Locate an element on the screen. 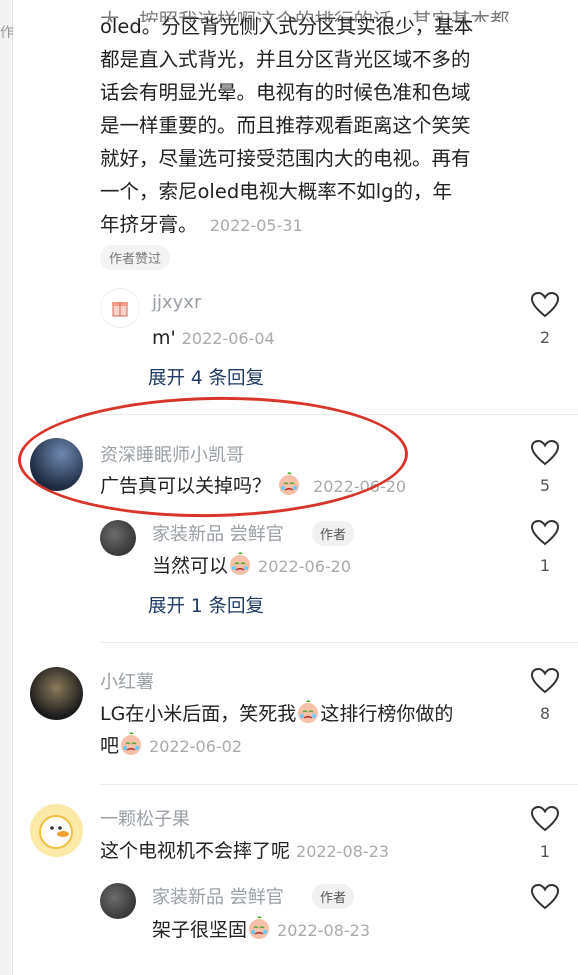  comment-line: 一个，索尼oled电视大概率不如lg的，年 is located at coordinates (276, 191).